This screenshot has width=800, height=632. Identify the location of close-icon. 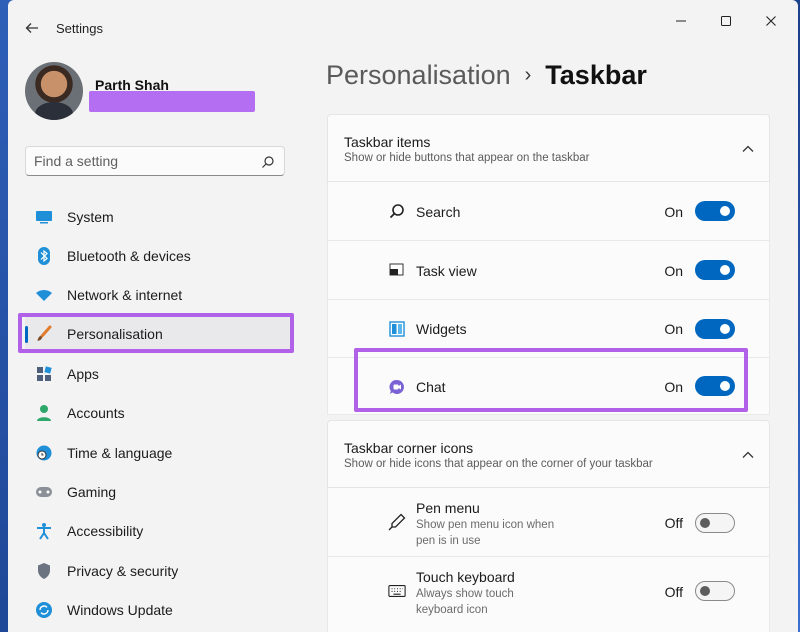
(771, 21).